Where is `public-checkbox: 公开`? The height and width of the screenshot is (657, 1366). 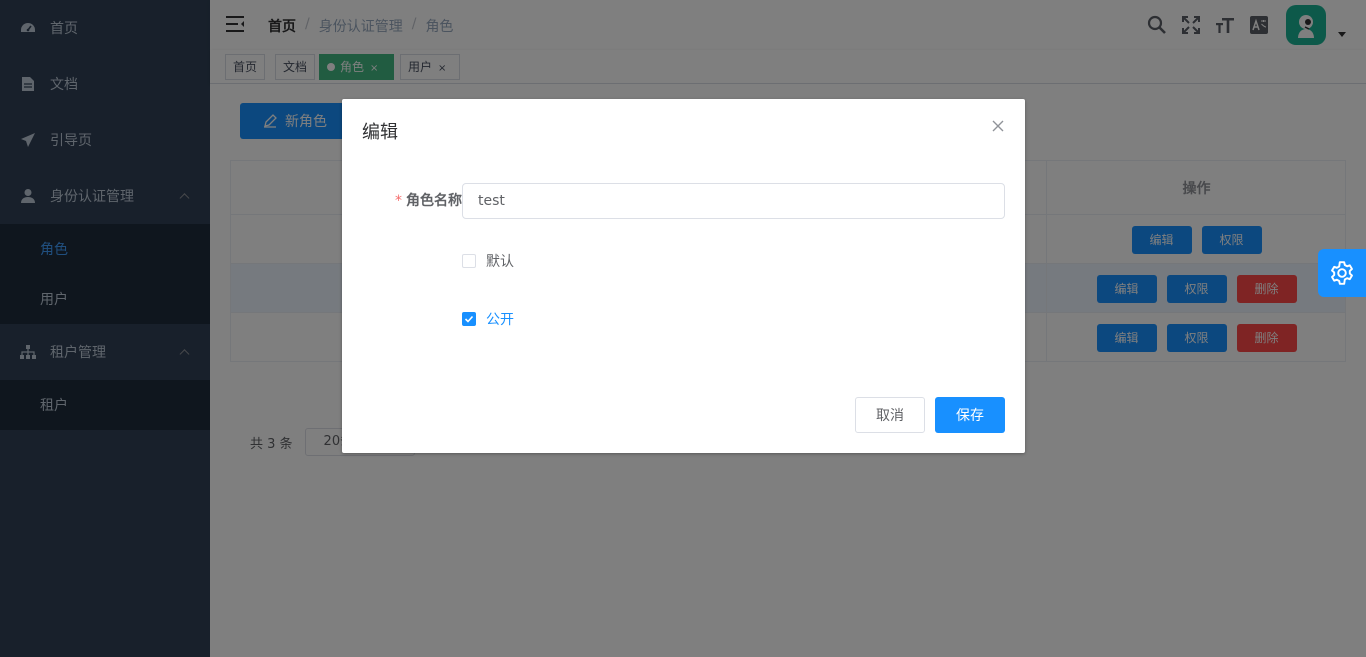
public-checkbox: 公开 is located at coordinates (488, 319).